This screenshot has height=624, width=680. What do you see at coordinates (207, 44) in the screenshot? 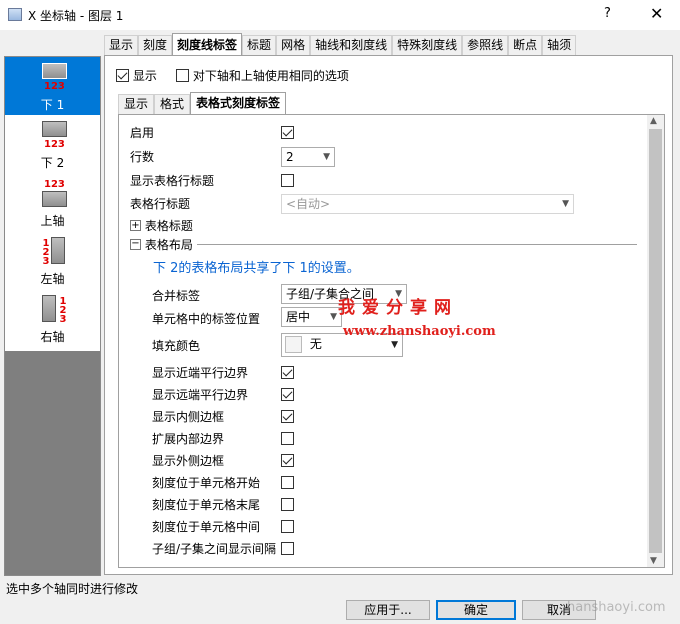
I see `tab-2: 刻度线标签` at bounding box center [207, 44].